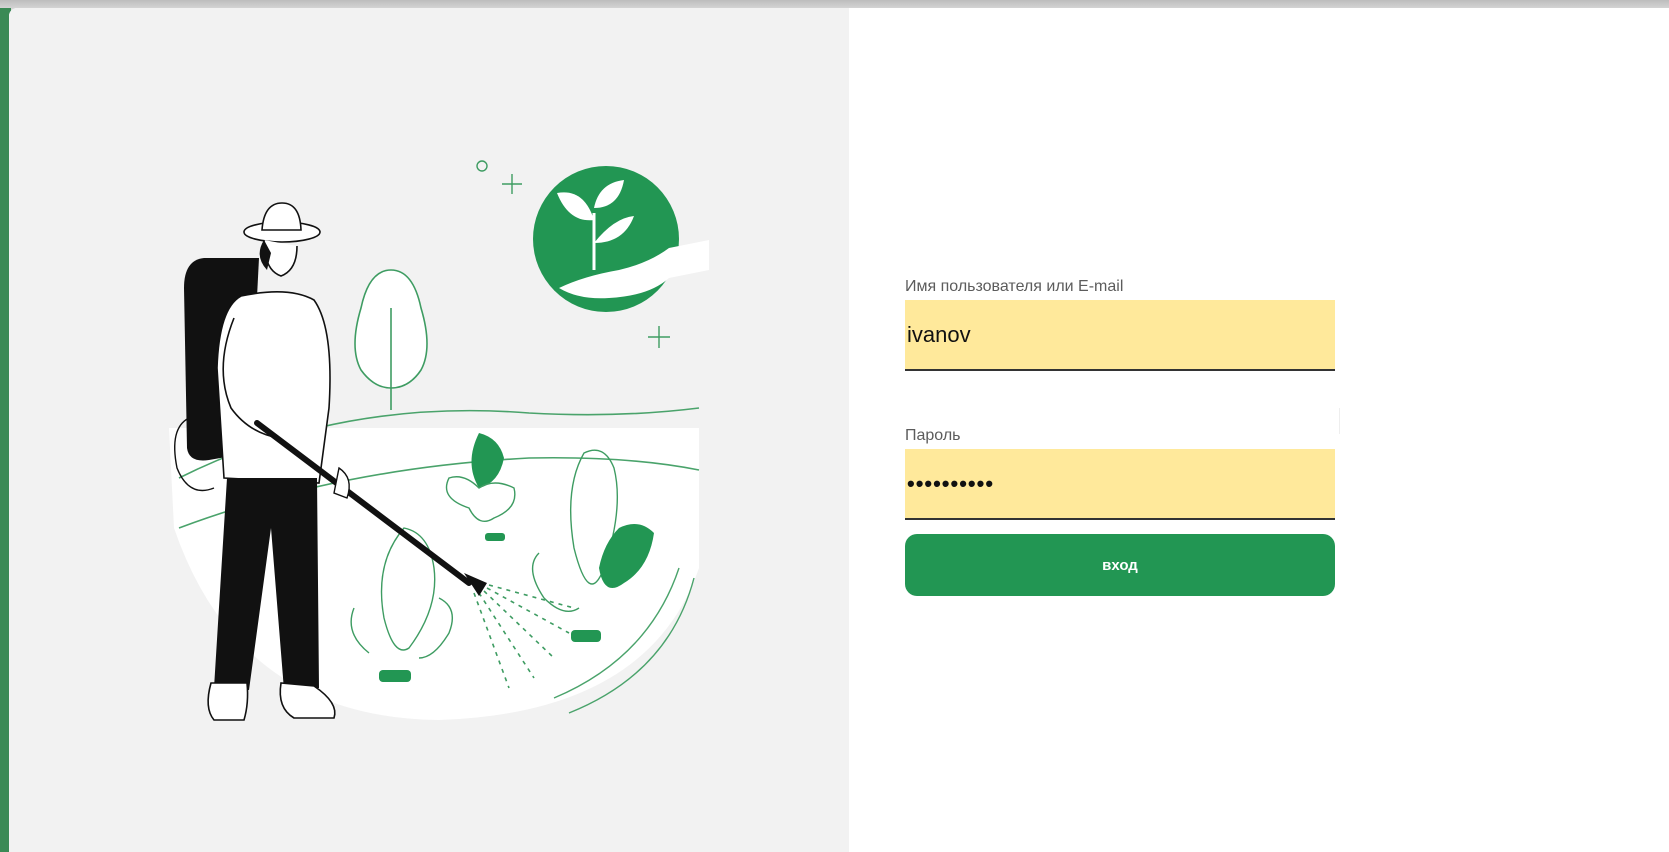 Image resolution: width=1669 pixels, height=852 pixels. Describe the element at coordinates (482, 166) in the screenshot. I see `sparkle-circle` at that location.